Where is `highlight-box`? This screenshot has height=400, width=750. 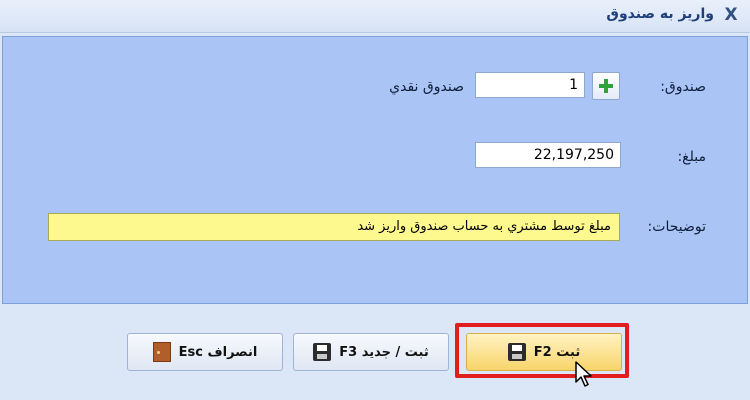
highlight-box is located at coordinates (542, 350).